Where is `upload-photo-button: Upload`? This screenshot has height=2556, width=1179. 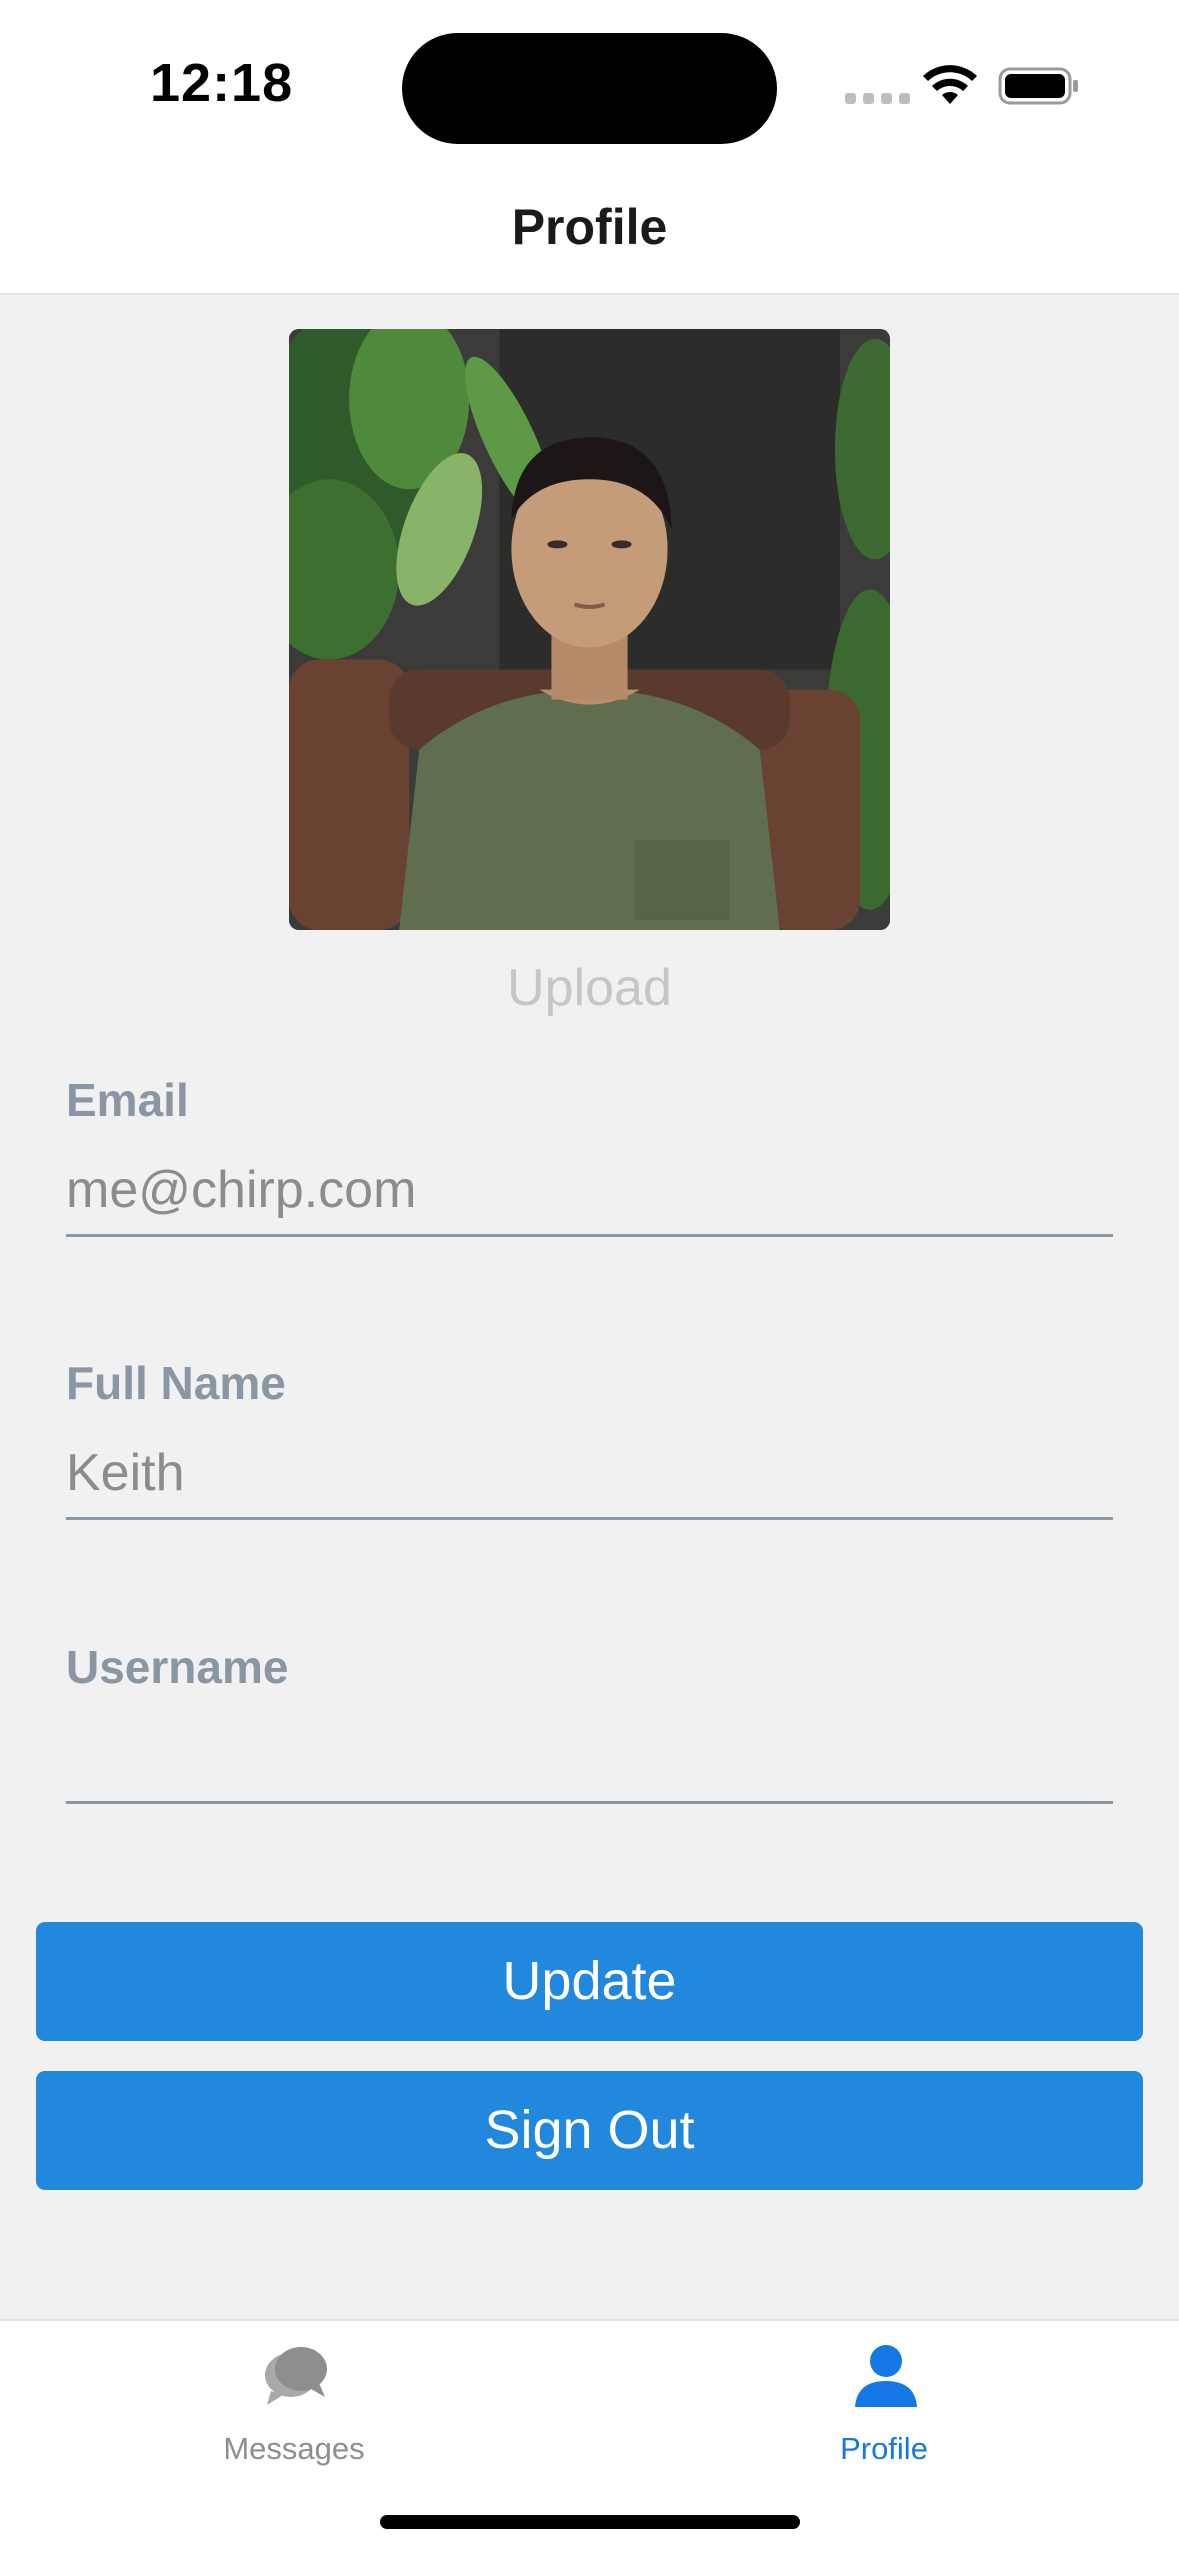
upload-photo-button: Upload is located at coordinates (589, 988).